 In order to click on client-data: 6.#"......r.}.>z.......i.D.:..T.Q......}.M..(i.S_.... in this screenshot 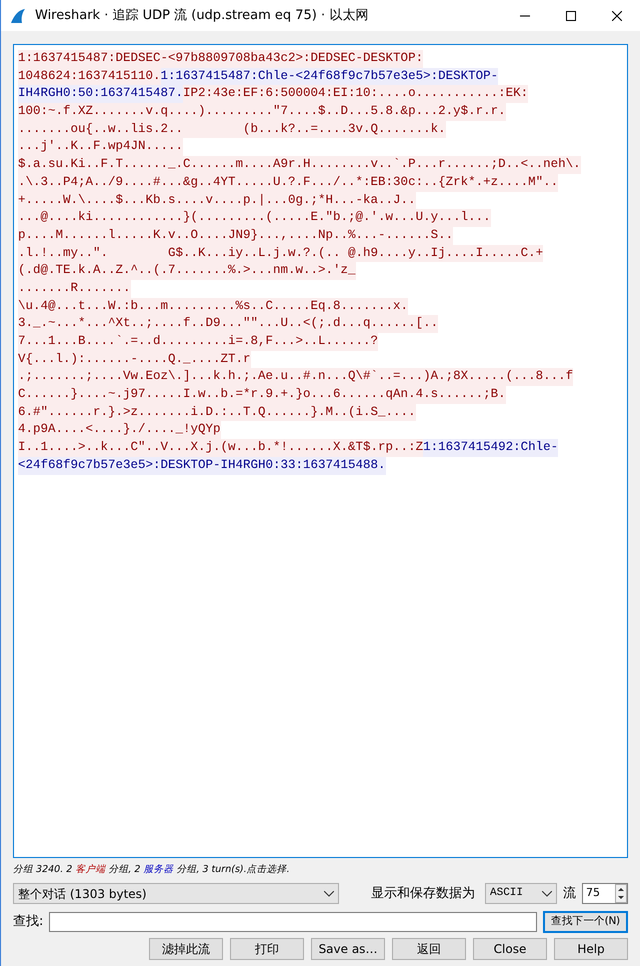, I will do `click(217, 413)`.